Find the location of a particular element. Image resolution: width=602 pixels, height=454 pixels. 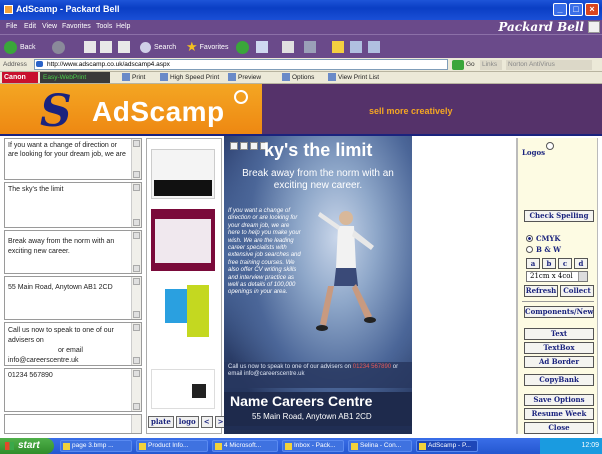

cmyk-radio: CMYK is located at coordinates (543, 238).